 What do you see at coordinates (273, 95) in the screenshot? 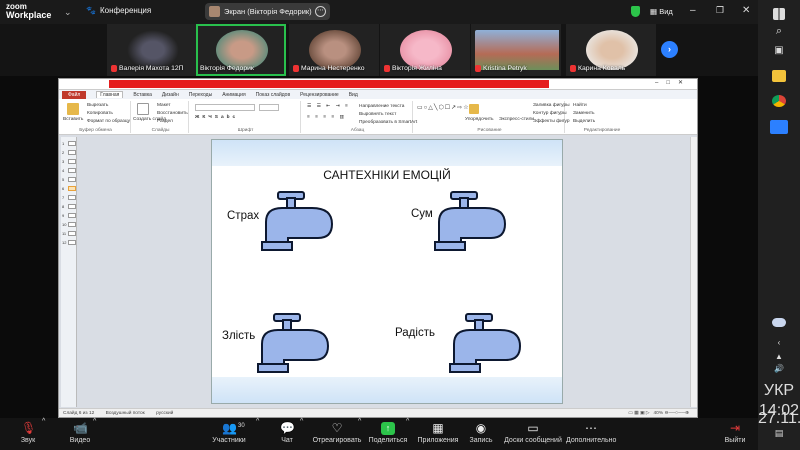
I see `tab-slideshow: Показ слайдов` at bounding box center [273, 95].